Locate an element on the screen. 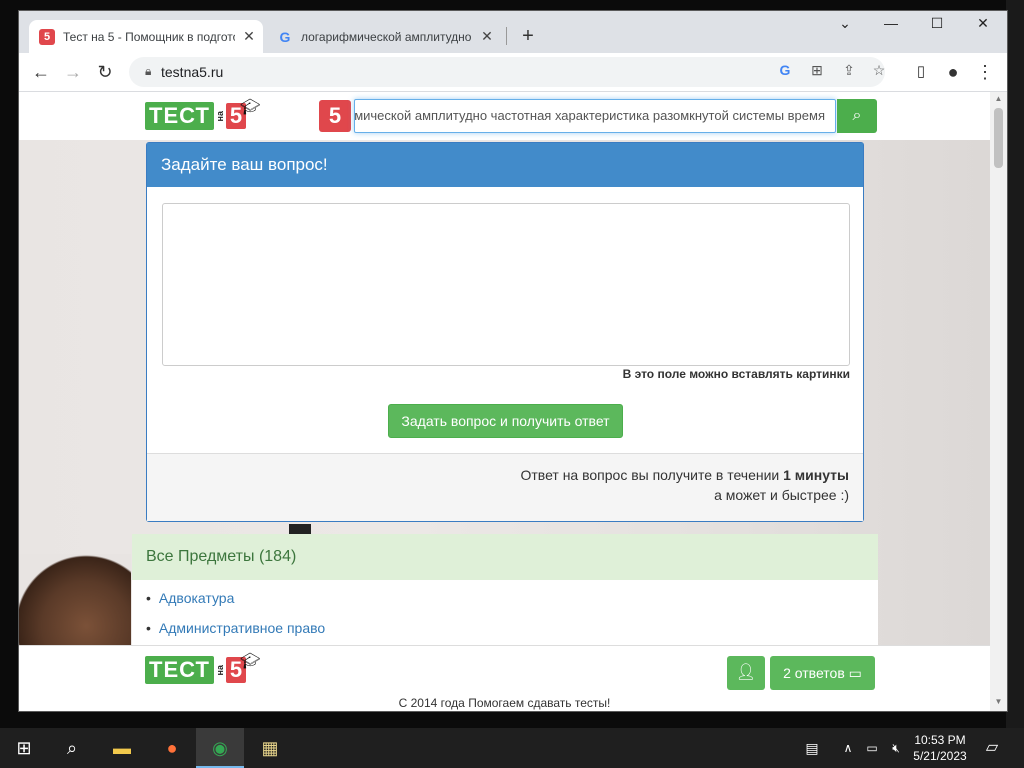 The image size is (1024, 768). windows-start-icon: ⊞ is located at coordinates (24, 748).